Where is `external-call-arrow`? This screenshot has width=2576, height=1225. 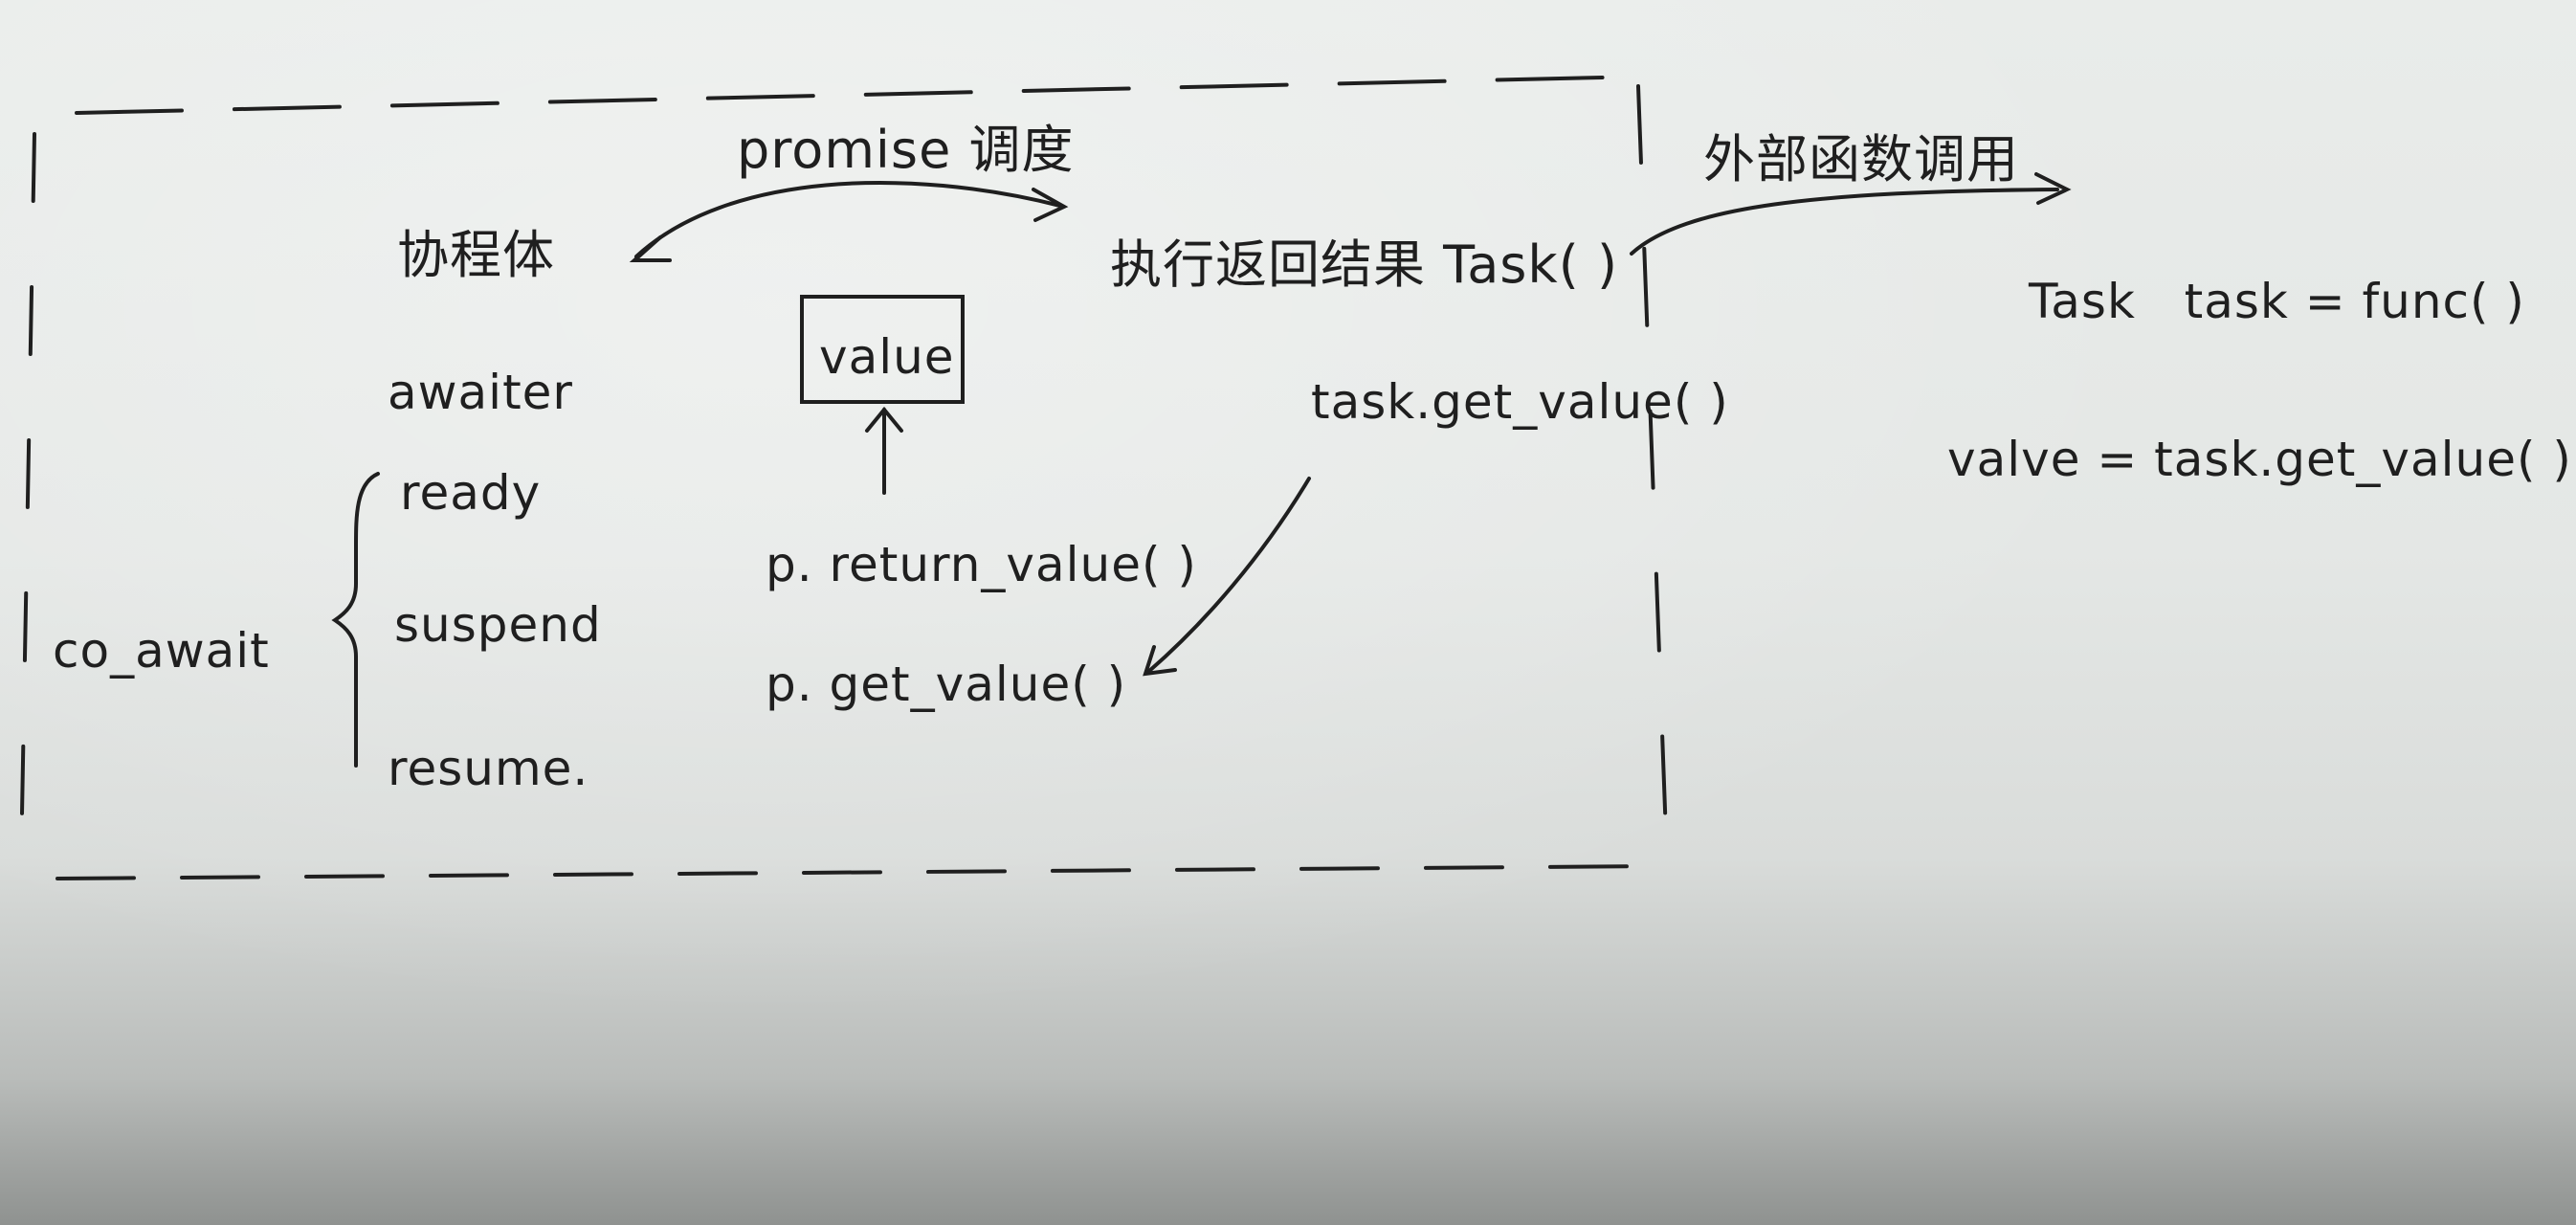 external-call-arrow is located at coordinates (1844, 222).